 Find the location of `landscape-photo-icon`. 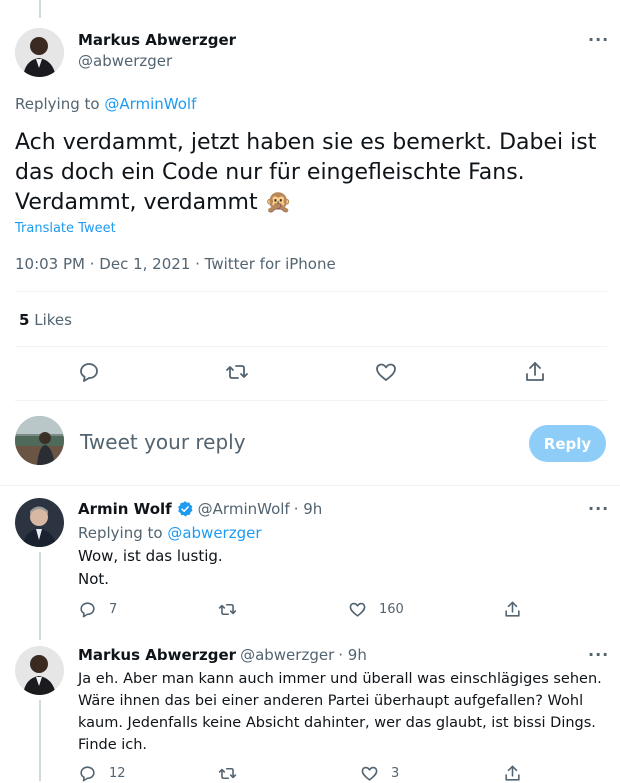

landscape-photo-icon is located at coordinates (39, 440).